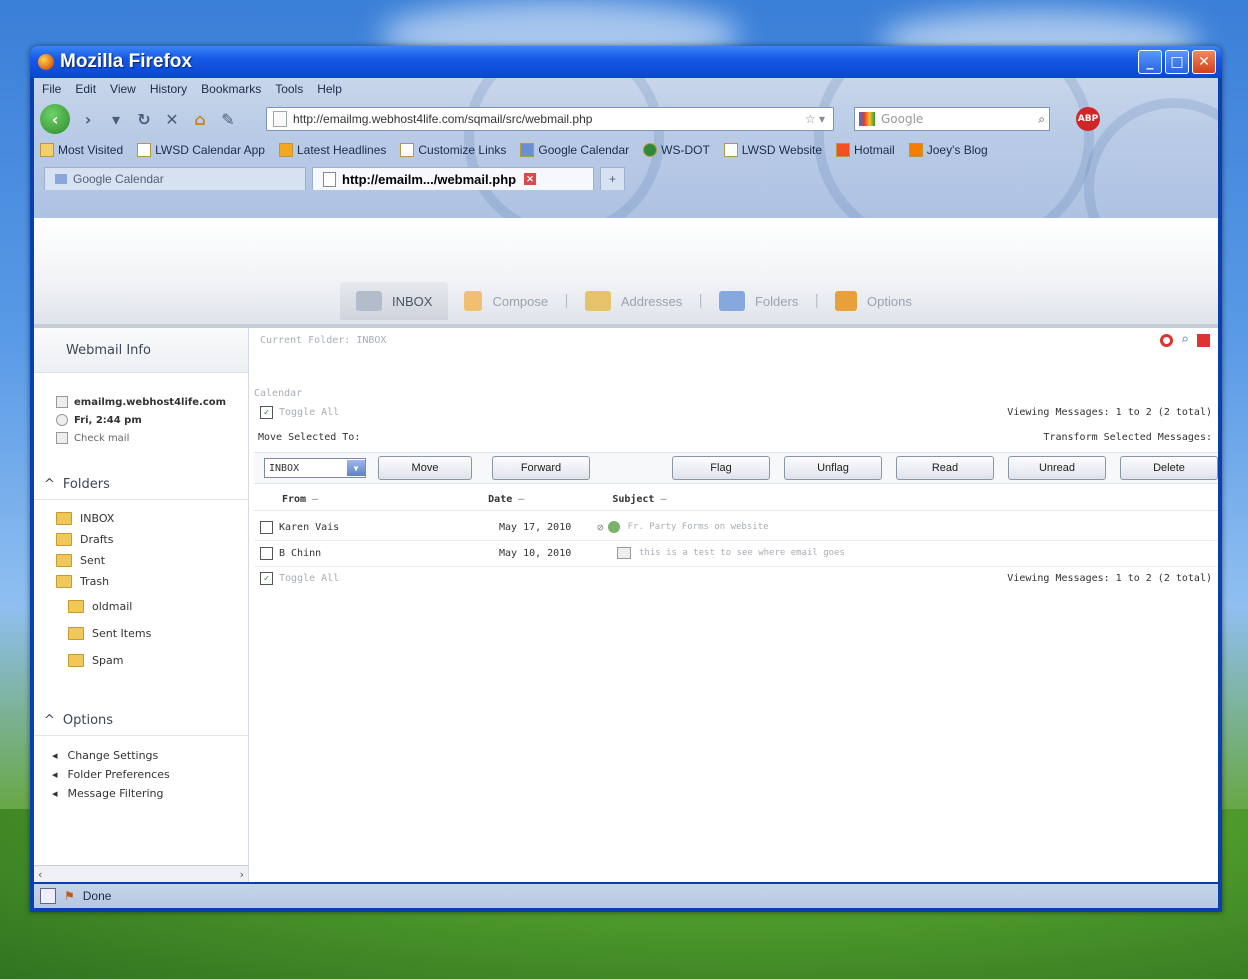  I want to click on current-folder-label: Current Folder: INBOX, so click(323, 340).